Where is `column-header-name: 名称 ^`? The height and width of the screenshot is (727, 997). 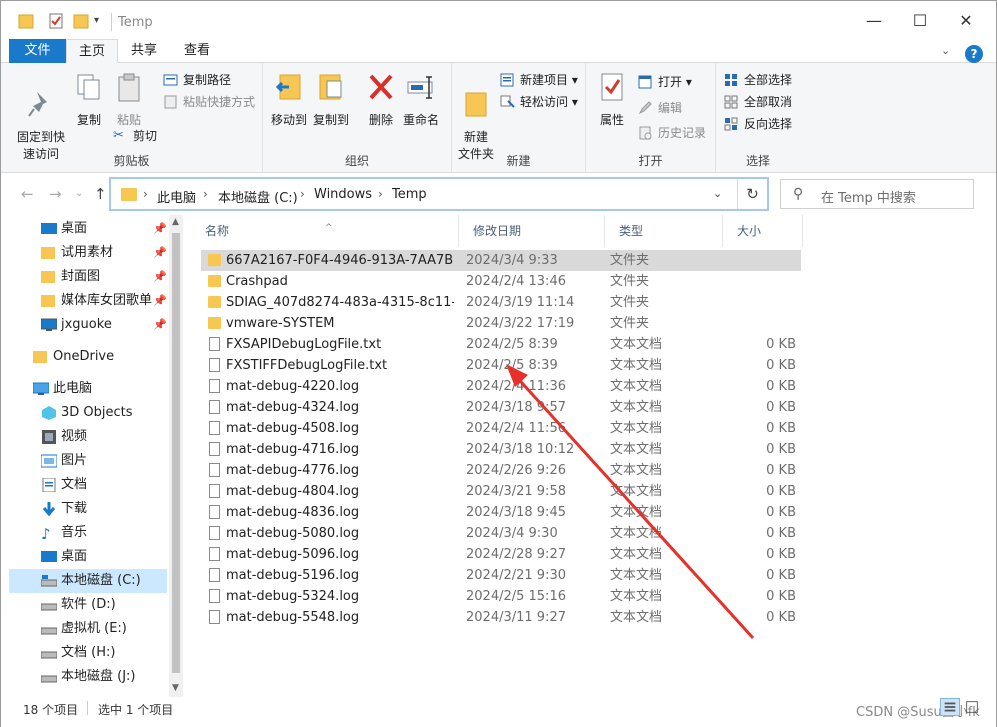
column-header-name: 名称 ^ is located at coordinates (325, 231).